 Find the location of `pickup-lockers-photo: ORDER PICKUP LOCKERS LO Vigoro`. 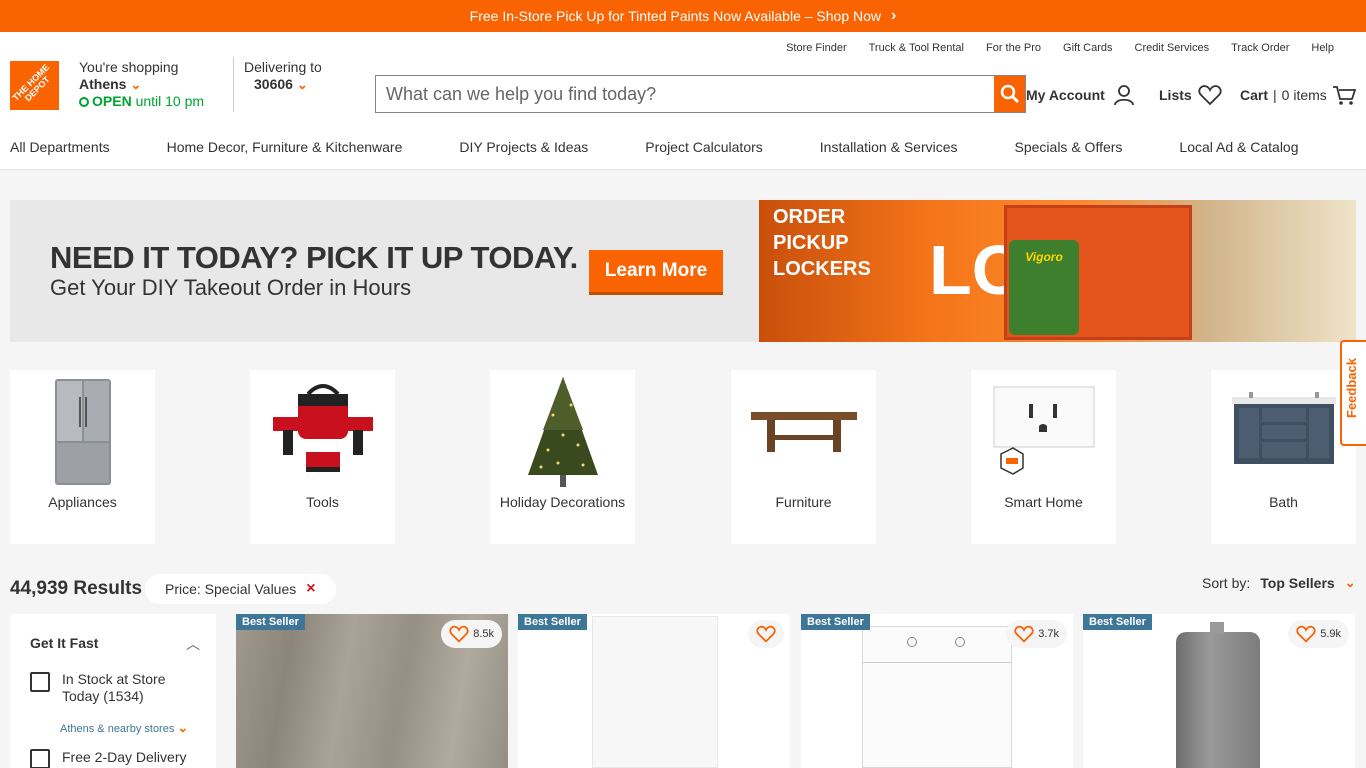

pickup-lockers-photo: ORDER PICKUP LOCKERS LO Vigoro is located at coordinates (1057, 271).